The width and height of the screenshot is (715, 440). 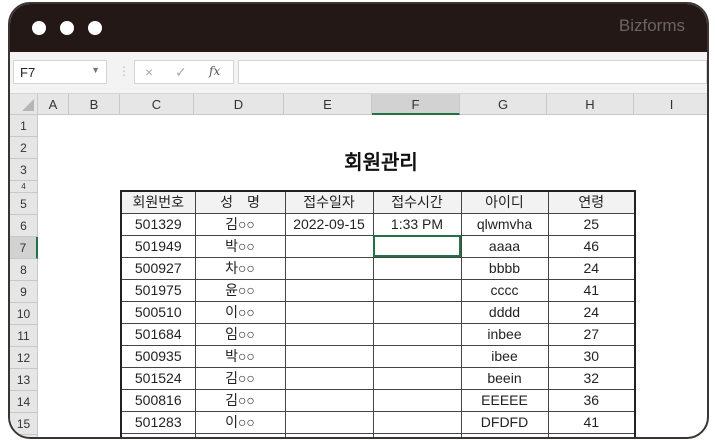 What do you see at coordinates (24, 126) in the screenshot?
I see `row-header-1: 1` at bounding box center [24, 126].